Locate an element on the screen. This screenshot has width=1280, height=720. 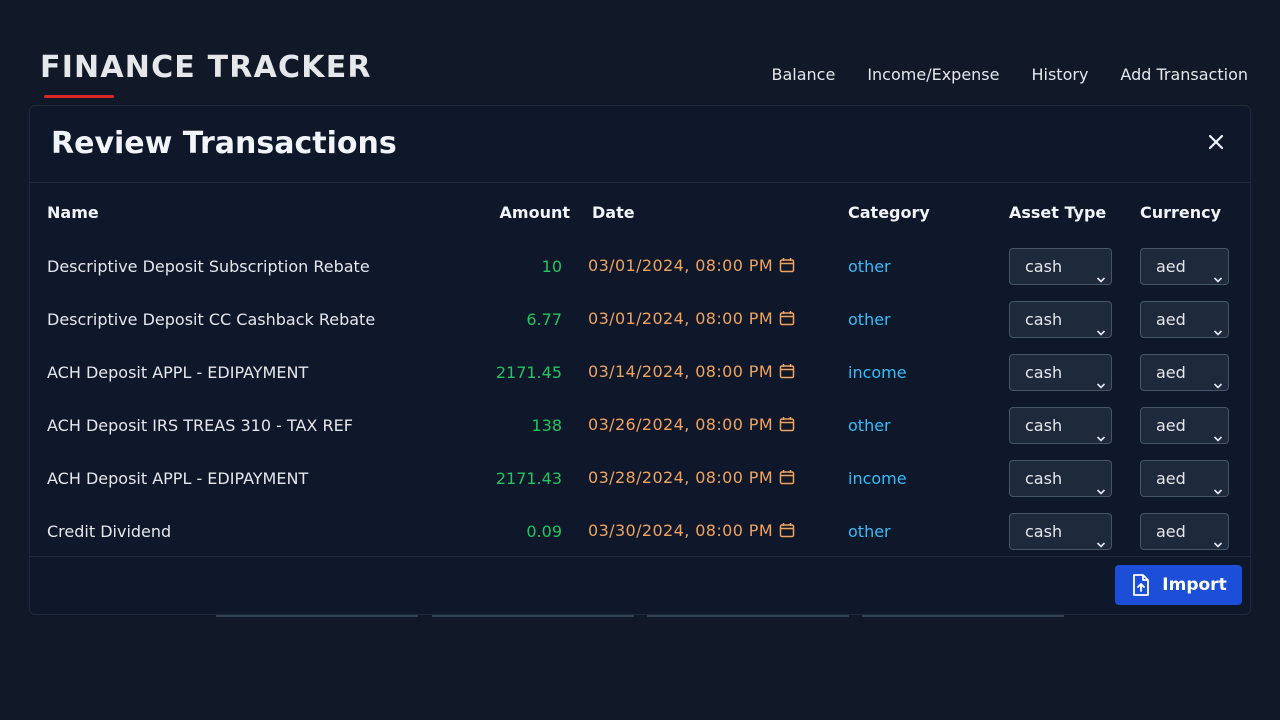
close-icon is located at coordinates (1216, 142).